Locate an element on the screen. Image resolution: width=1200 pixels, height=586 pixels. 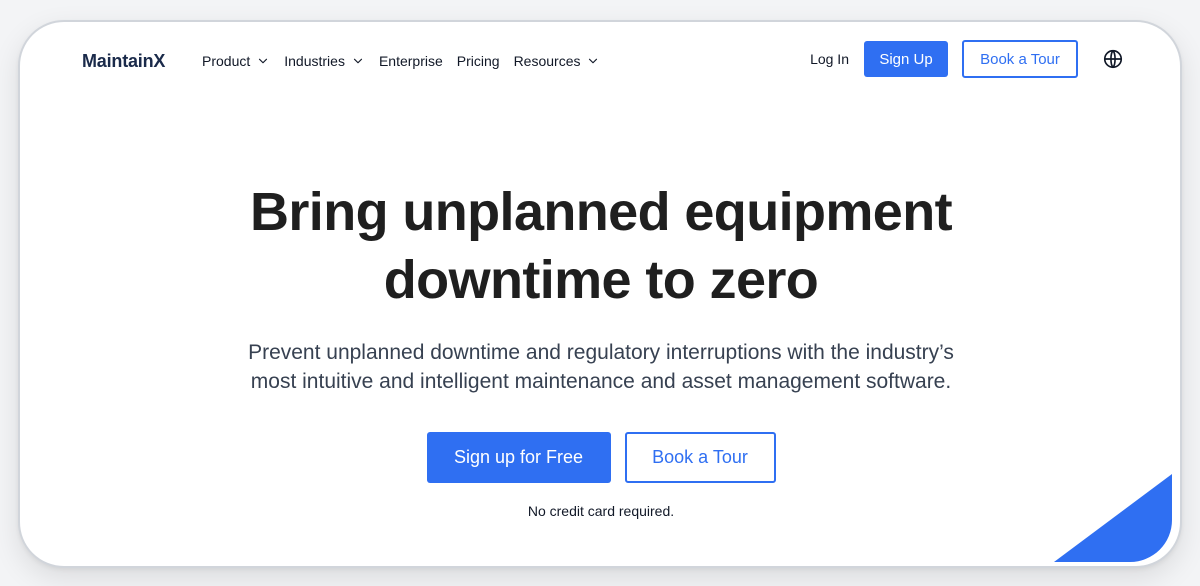
nav-item-label: Enterprise is located at coordinates (410, 61).